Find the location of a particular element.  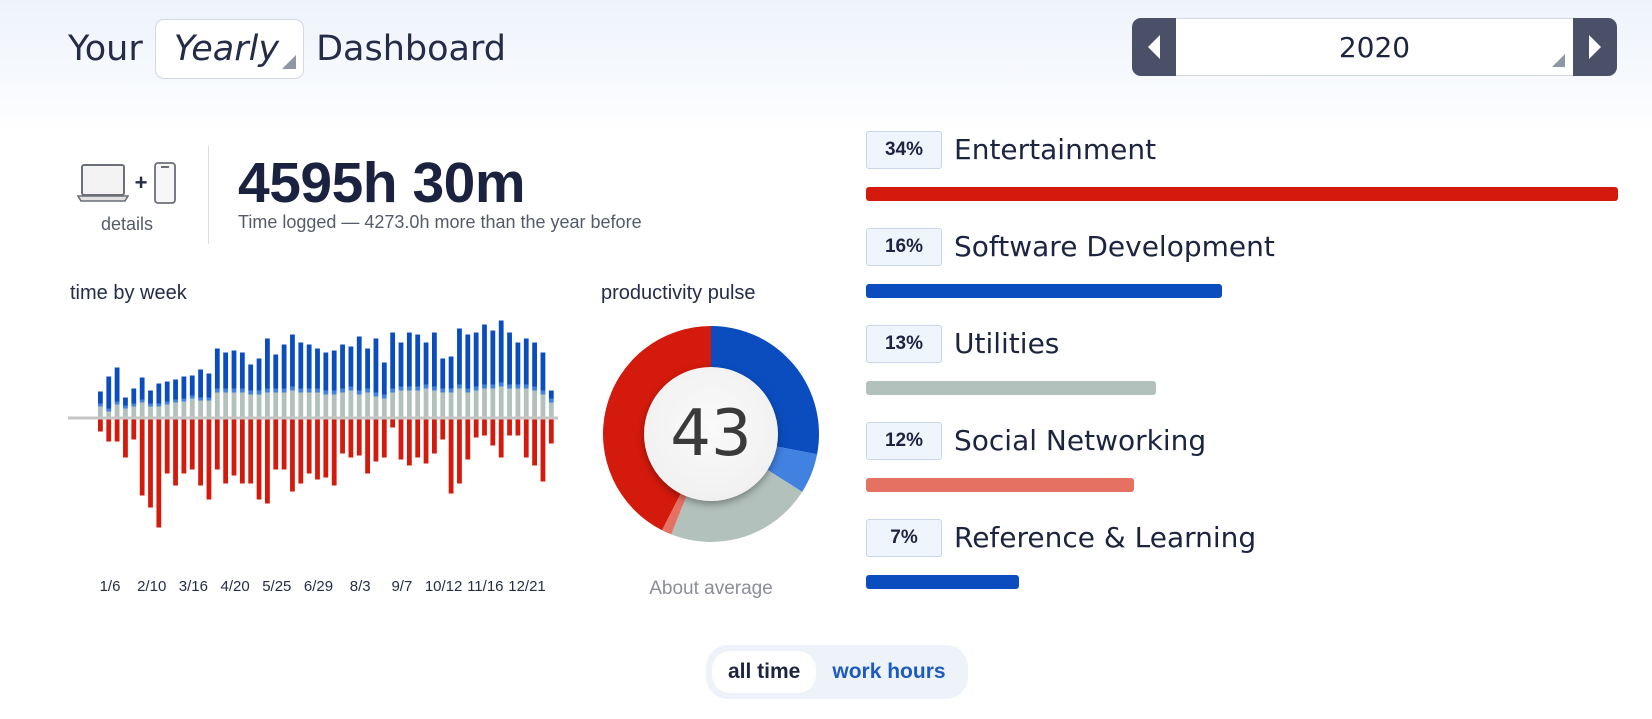

category-row: 12% Social Networking is located at coordinates (1242, 462).